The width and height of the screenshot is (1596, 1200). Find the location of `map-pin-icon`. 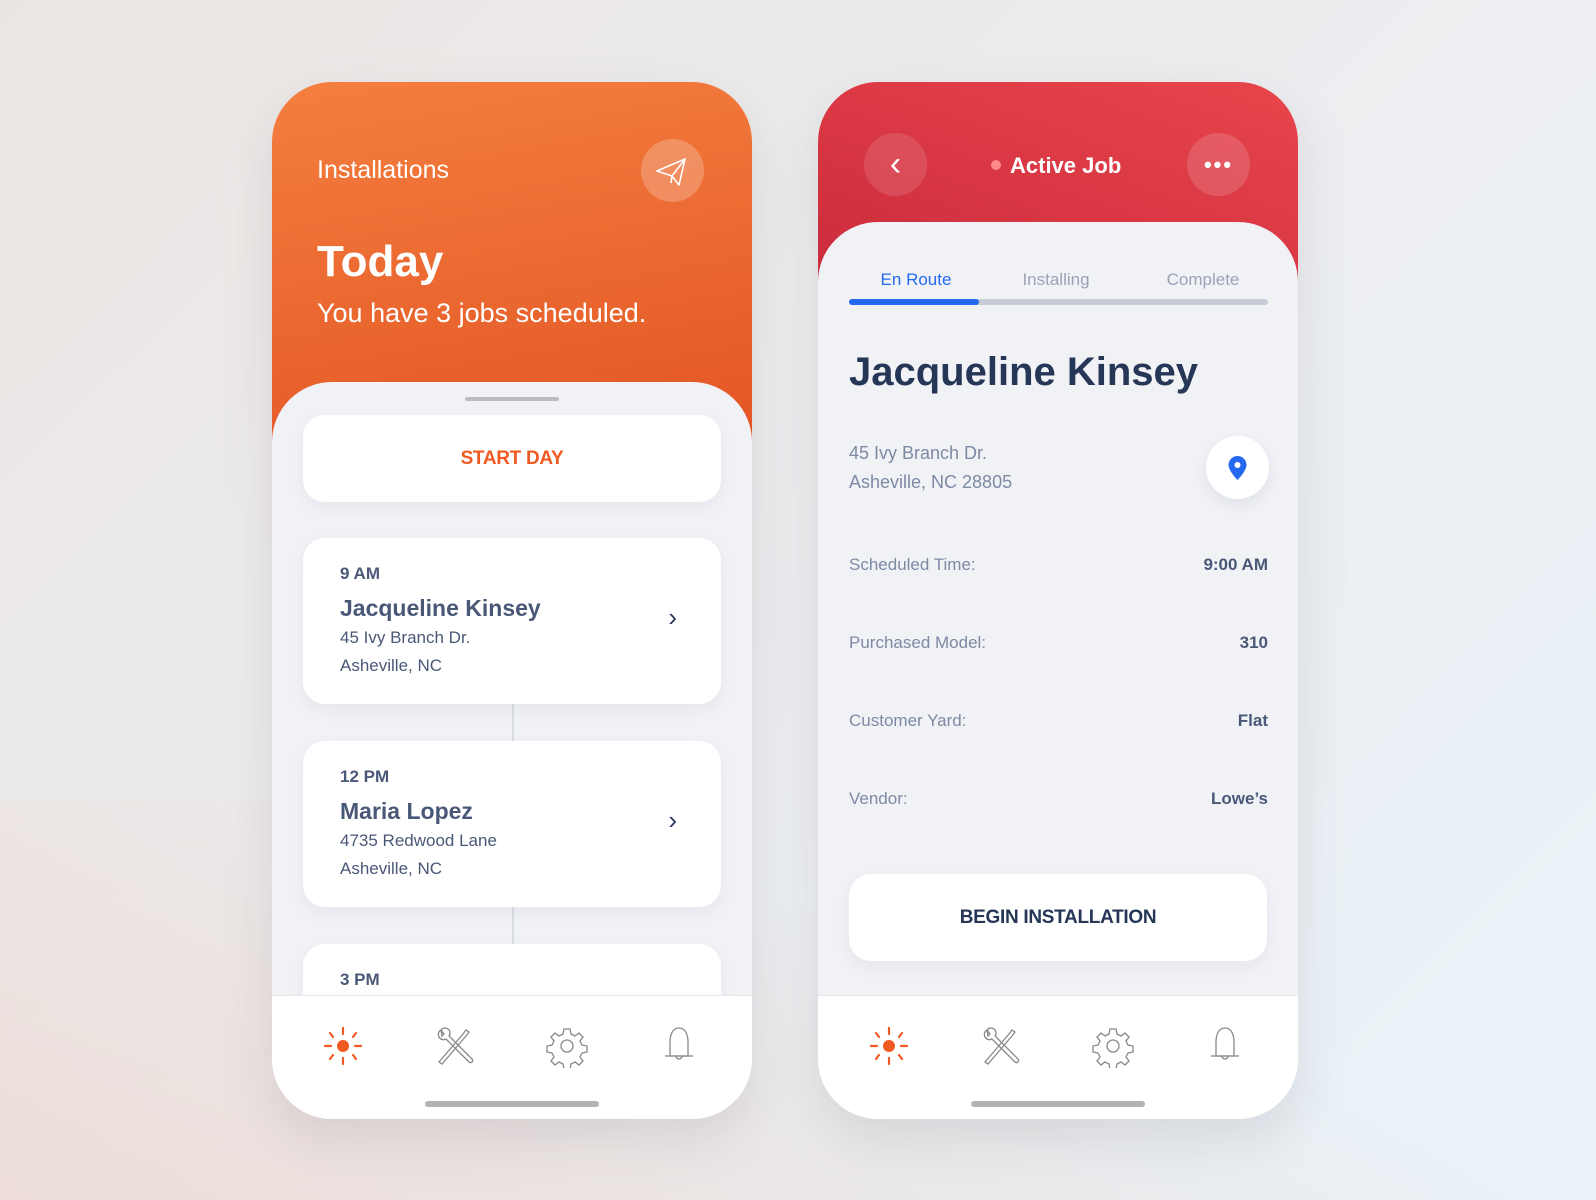

map-pin-icon is located at coordinates (1237, 468).